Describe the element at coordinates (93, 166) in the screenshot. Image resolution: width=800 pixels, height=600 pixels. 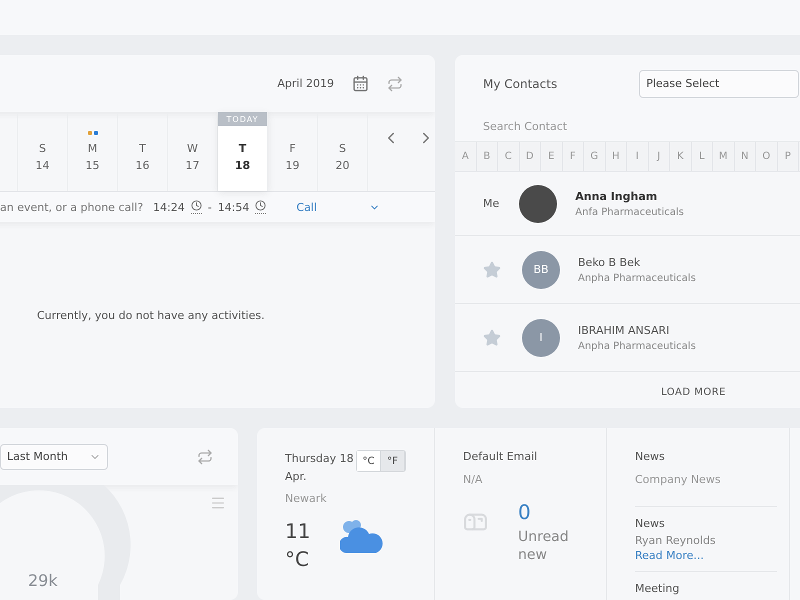
I see `date-label: 15` at that location.